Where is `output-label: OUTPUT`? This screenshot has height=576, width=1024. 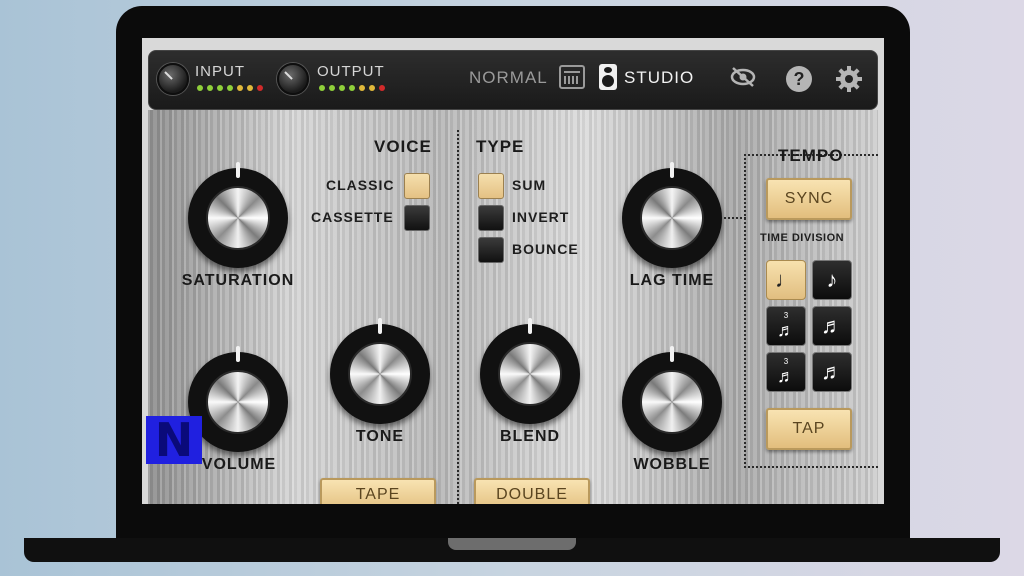
output-label: OUTPUT is located at coordinates (351, 71).